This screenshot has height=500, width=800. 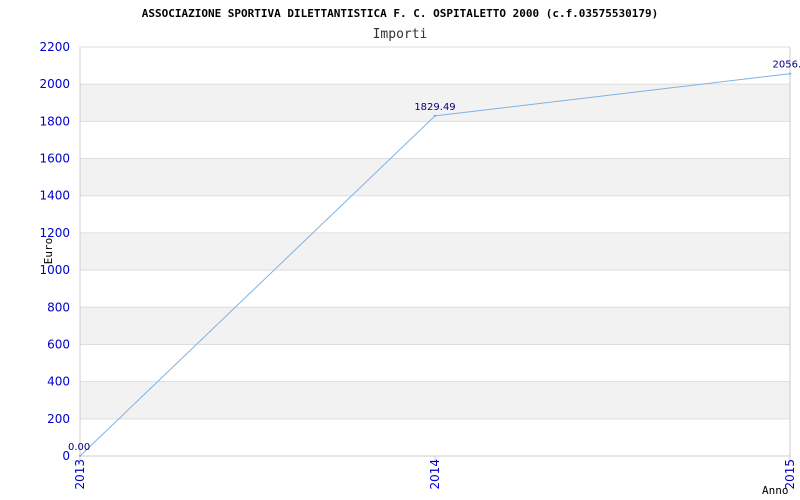 I want to click on x-tick-label: 2014, so click(x=435, y=474).